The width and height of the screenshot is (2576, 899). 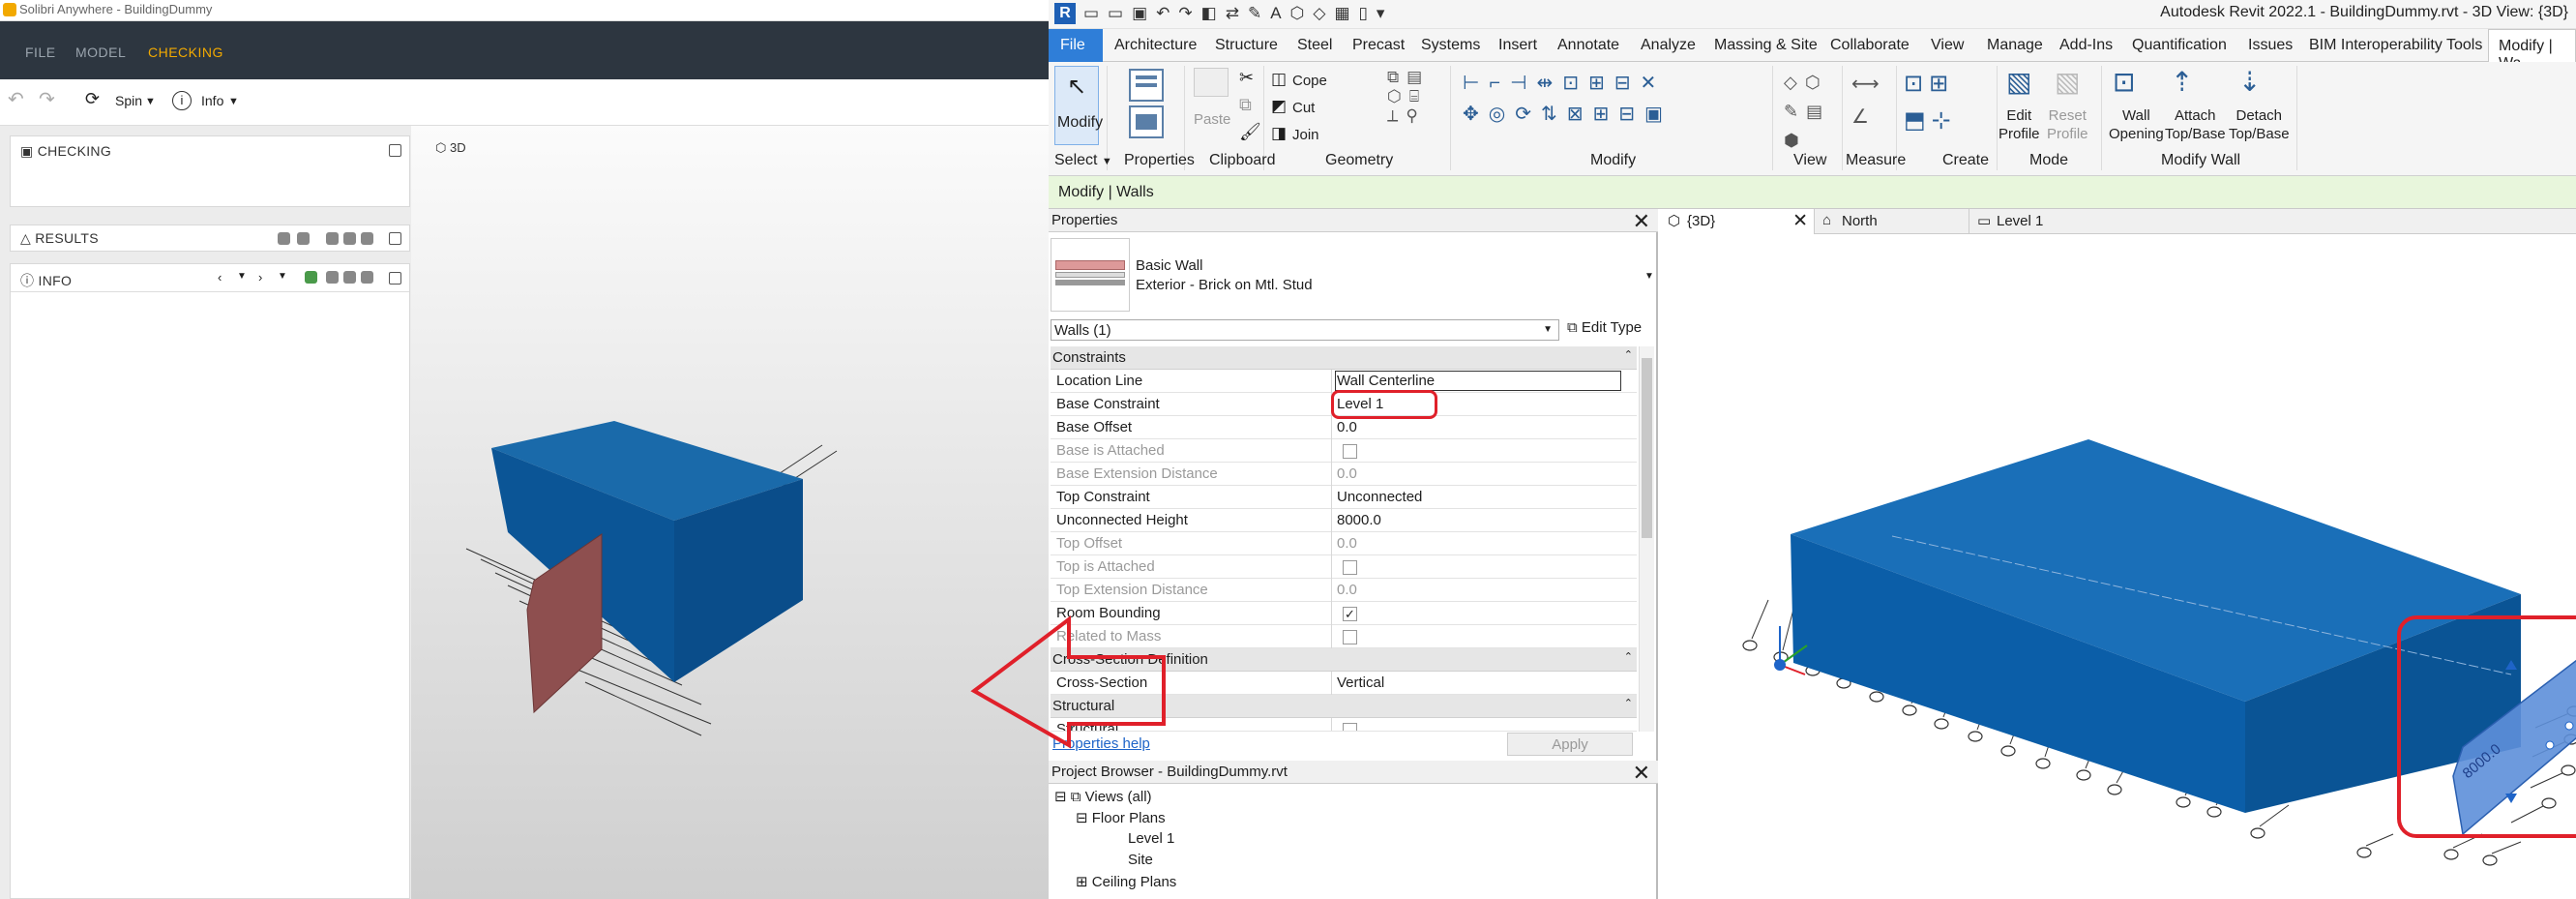 What do you see at coordinates (1078, 105) in the screenshot?
I see `modify-tool-button: ↖ Modify` at bounding box center [1078, 105].